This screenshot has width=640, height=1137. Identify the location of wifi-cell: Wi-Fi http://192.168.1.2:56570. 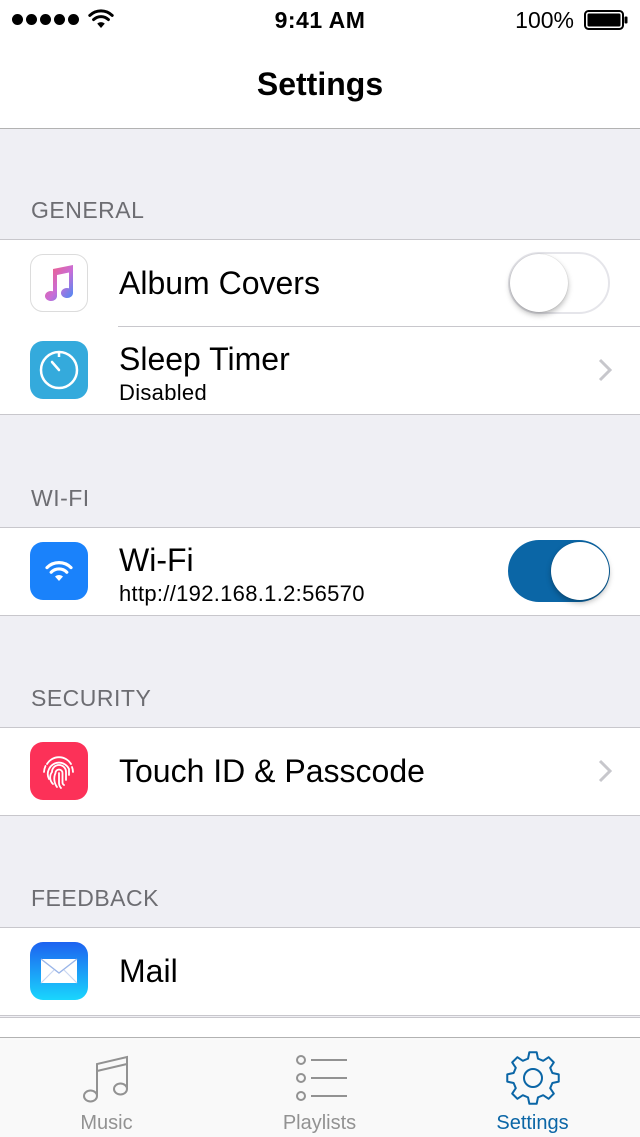
(320, 571).